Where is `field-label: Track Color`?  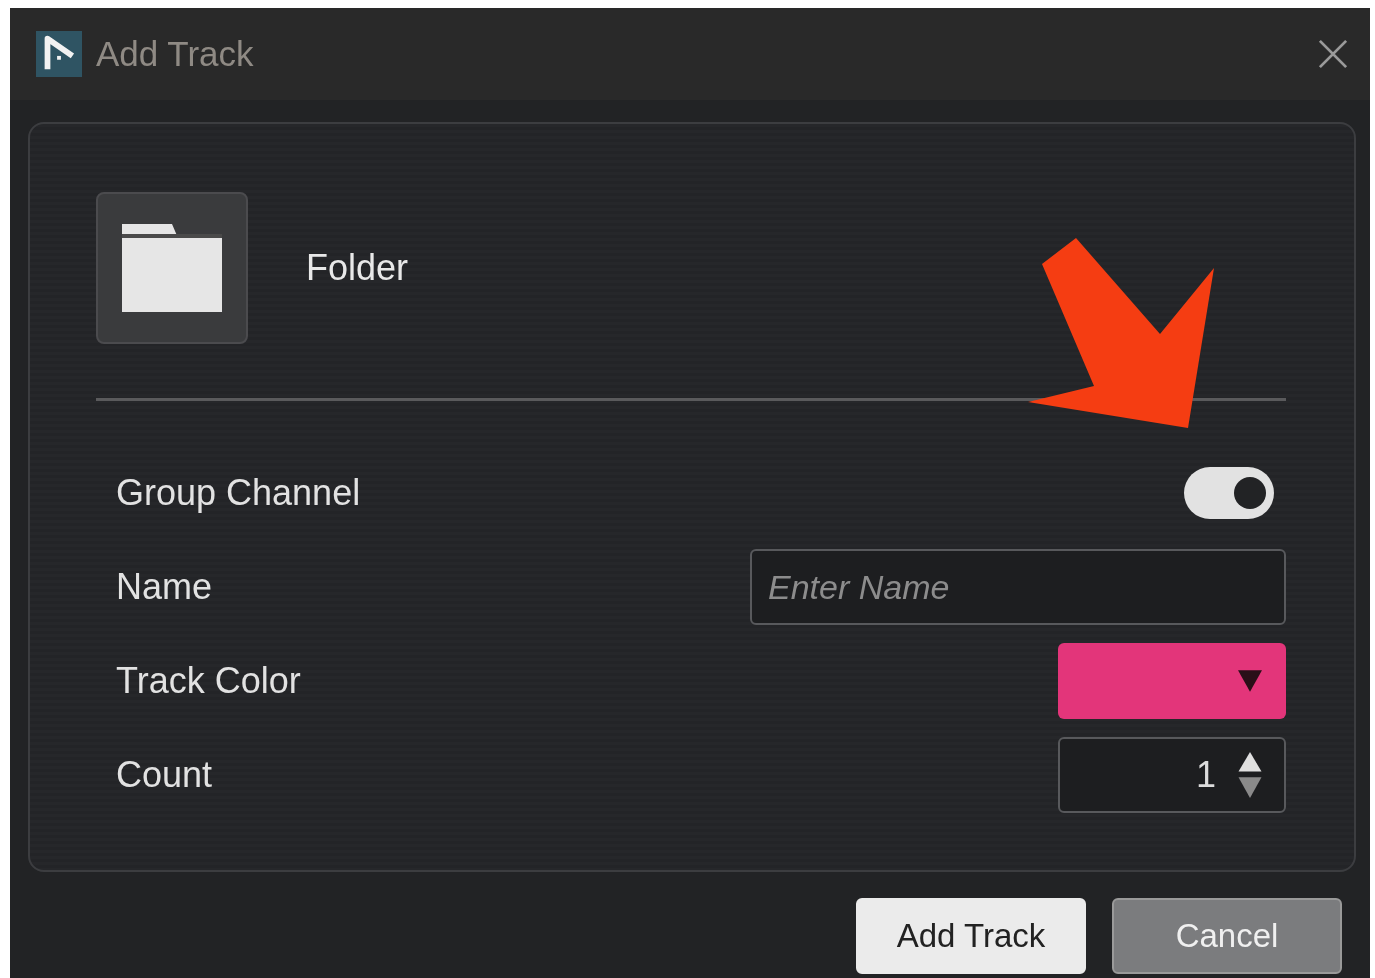 field-label: Track Color is located at coordinates (208, 681).